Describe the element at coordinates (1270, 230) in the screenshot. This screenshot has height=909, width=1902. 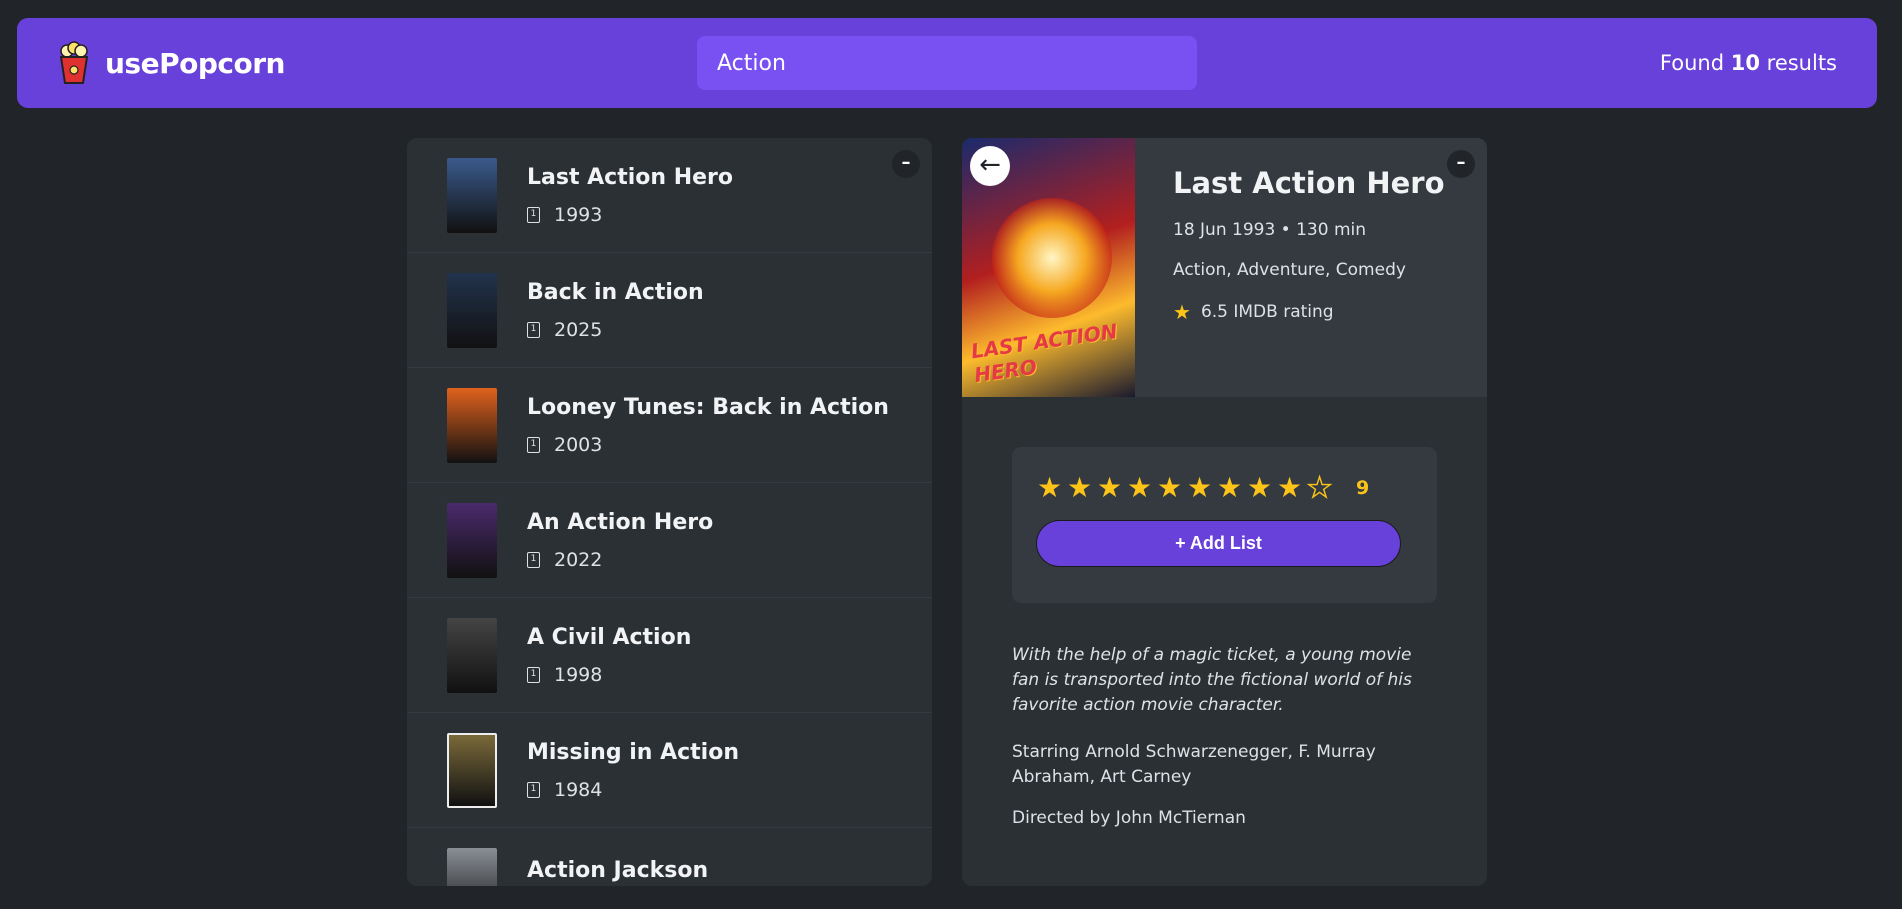
I see `details-release: 18 Jun 1993 • 130 min` at that location.